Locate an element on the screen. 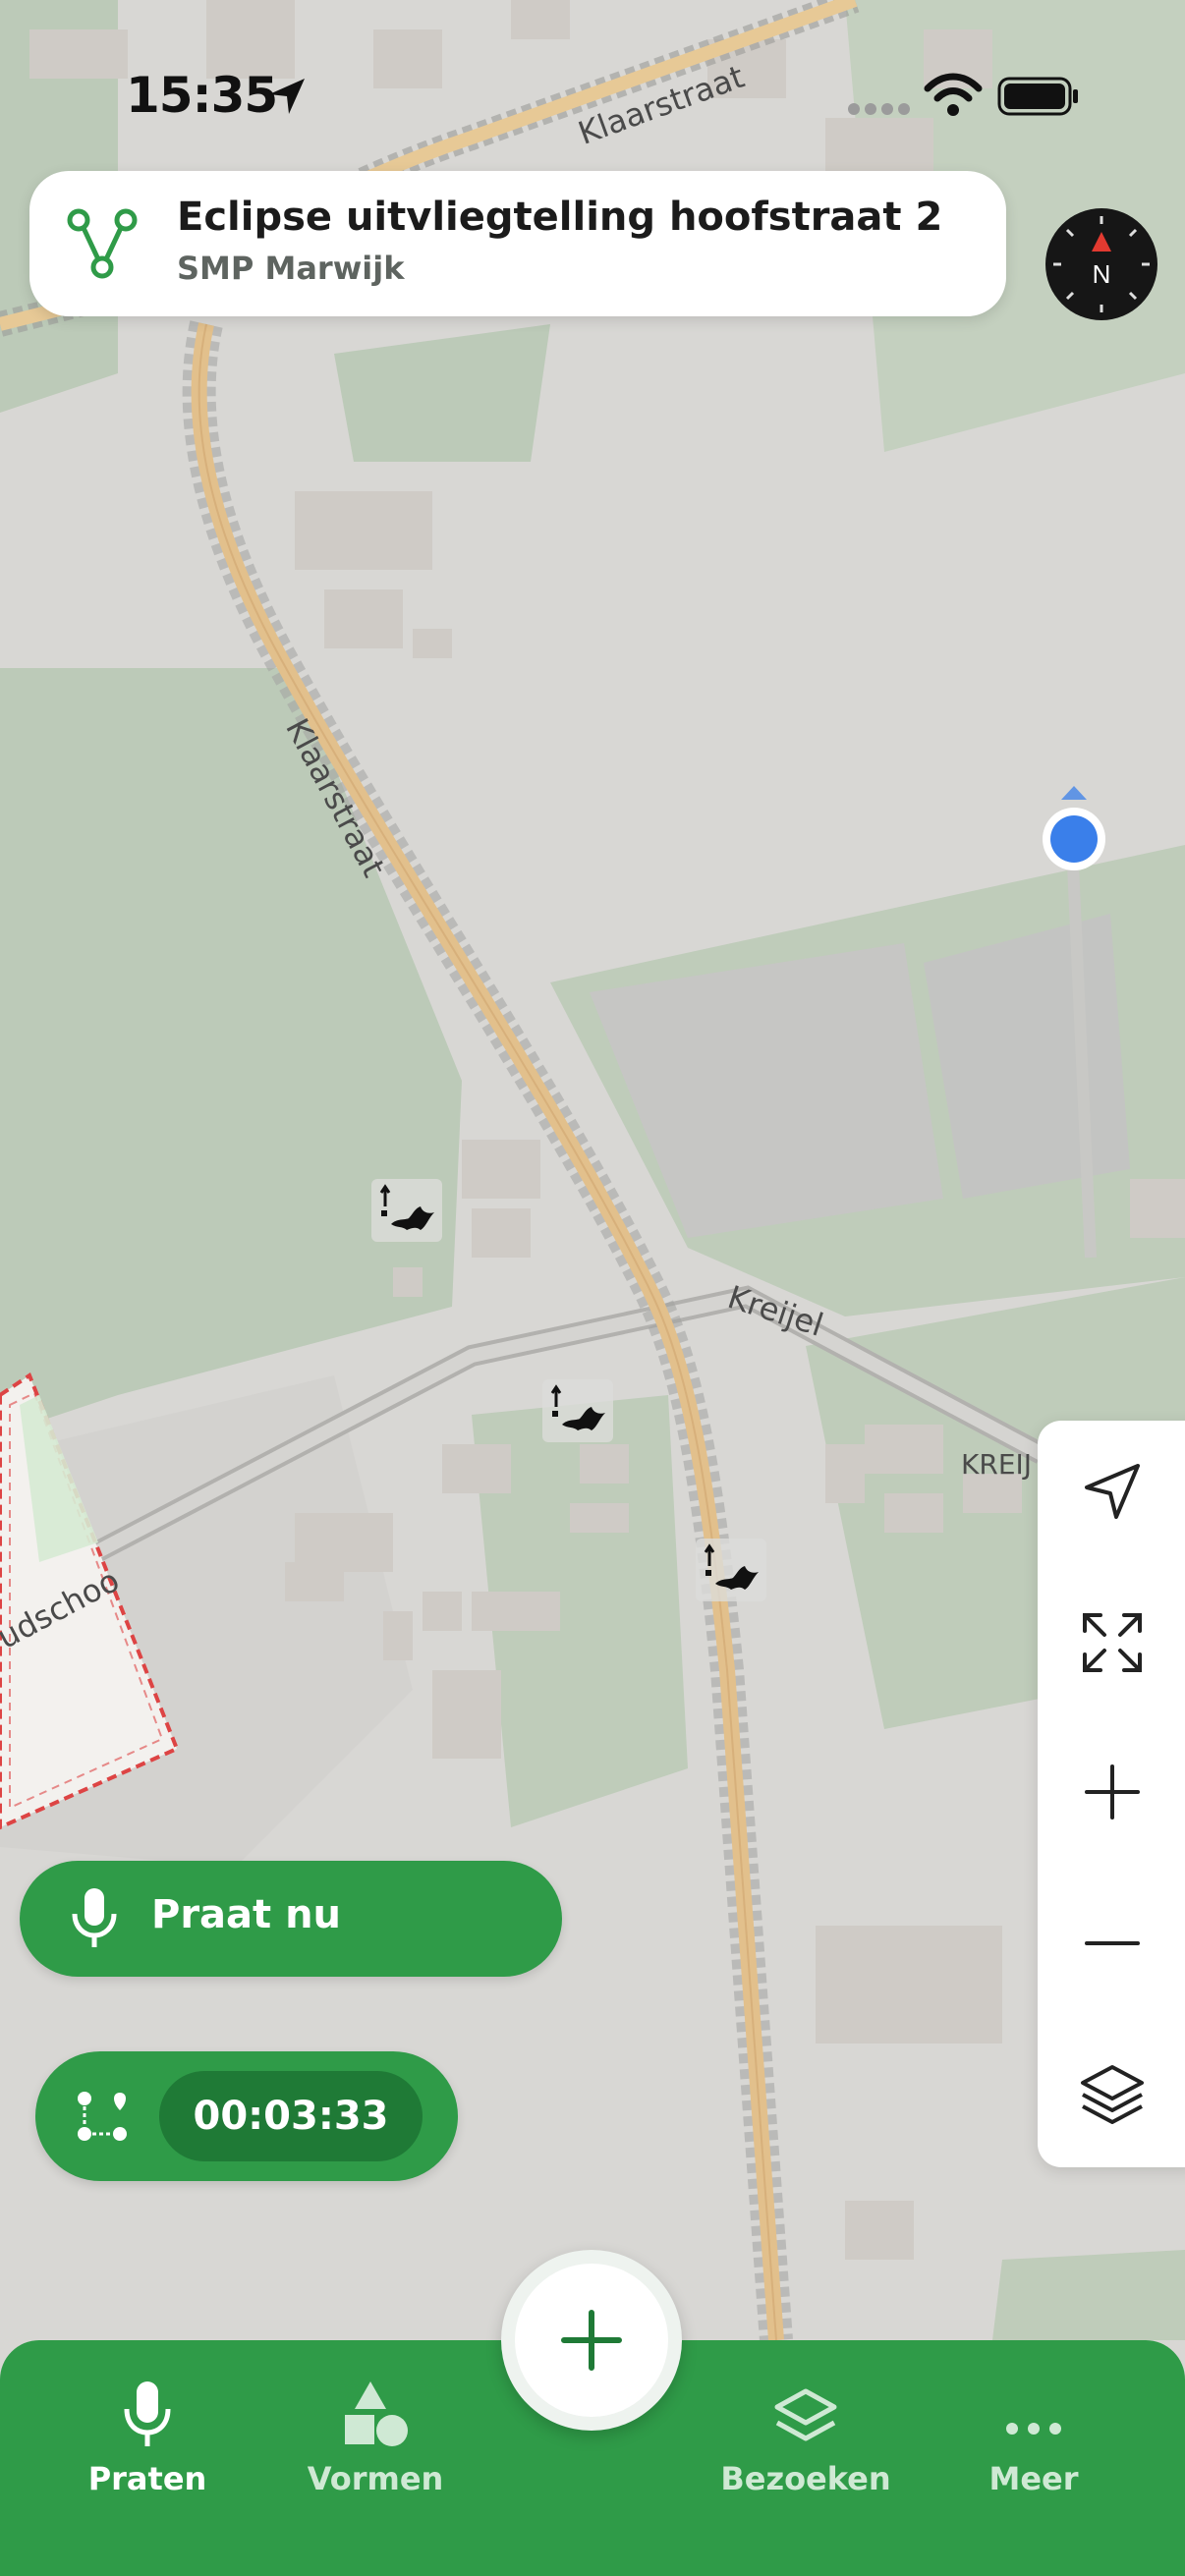  shapes-icon is located at coordinates (377, 2413).